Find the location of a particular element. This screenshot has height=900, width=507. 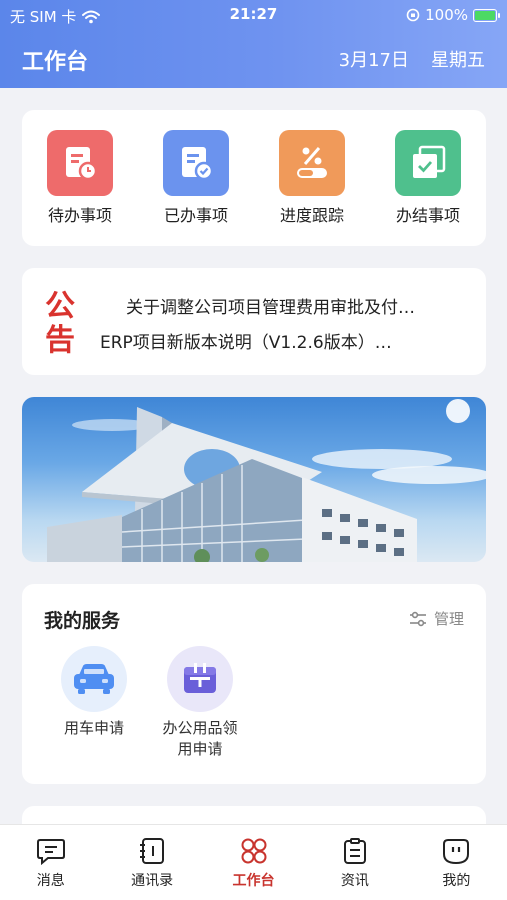

quick-action-progress: 进度跟踪 is located at coordinates (312, 188).